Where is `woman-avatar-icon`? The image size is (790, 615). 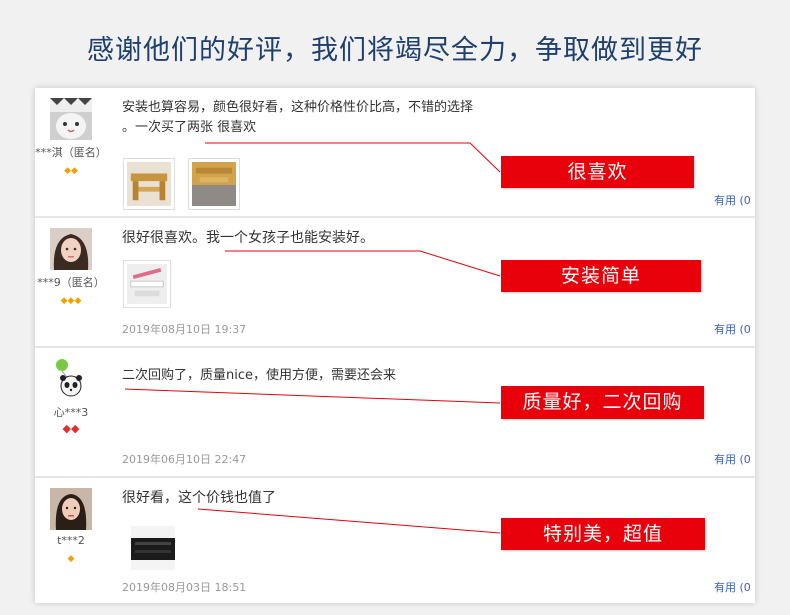
woman-avatar-icon is located at coordinates (71, 509).